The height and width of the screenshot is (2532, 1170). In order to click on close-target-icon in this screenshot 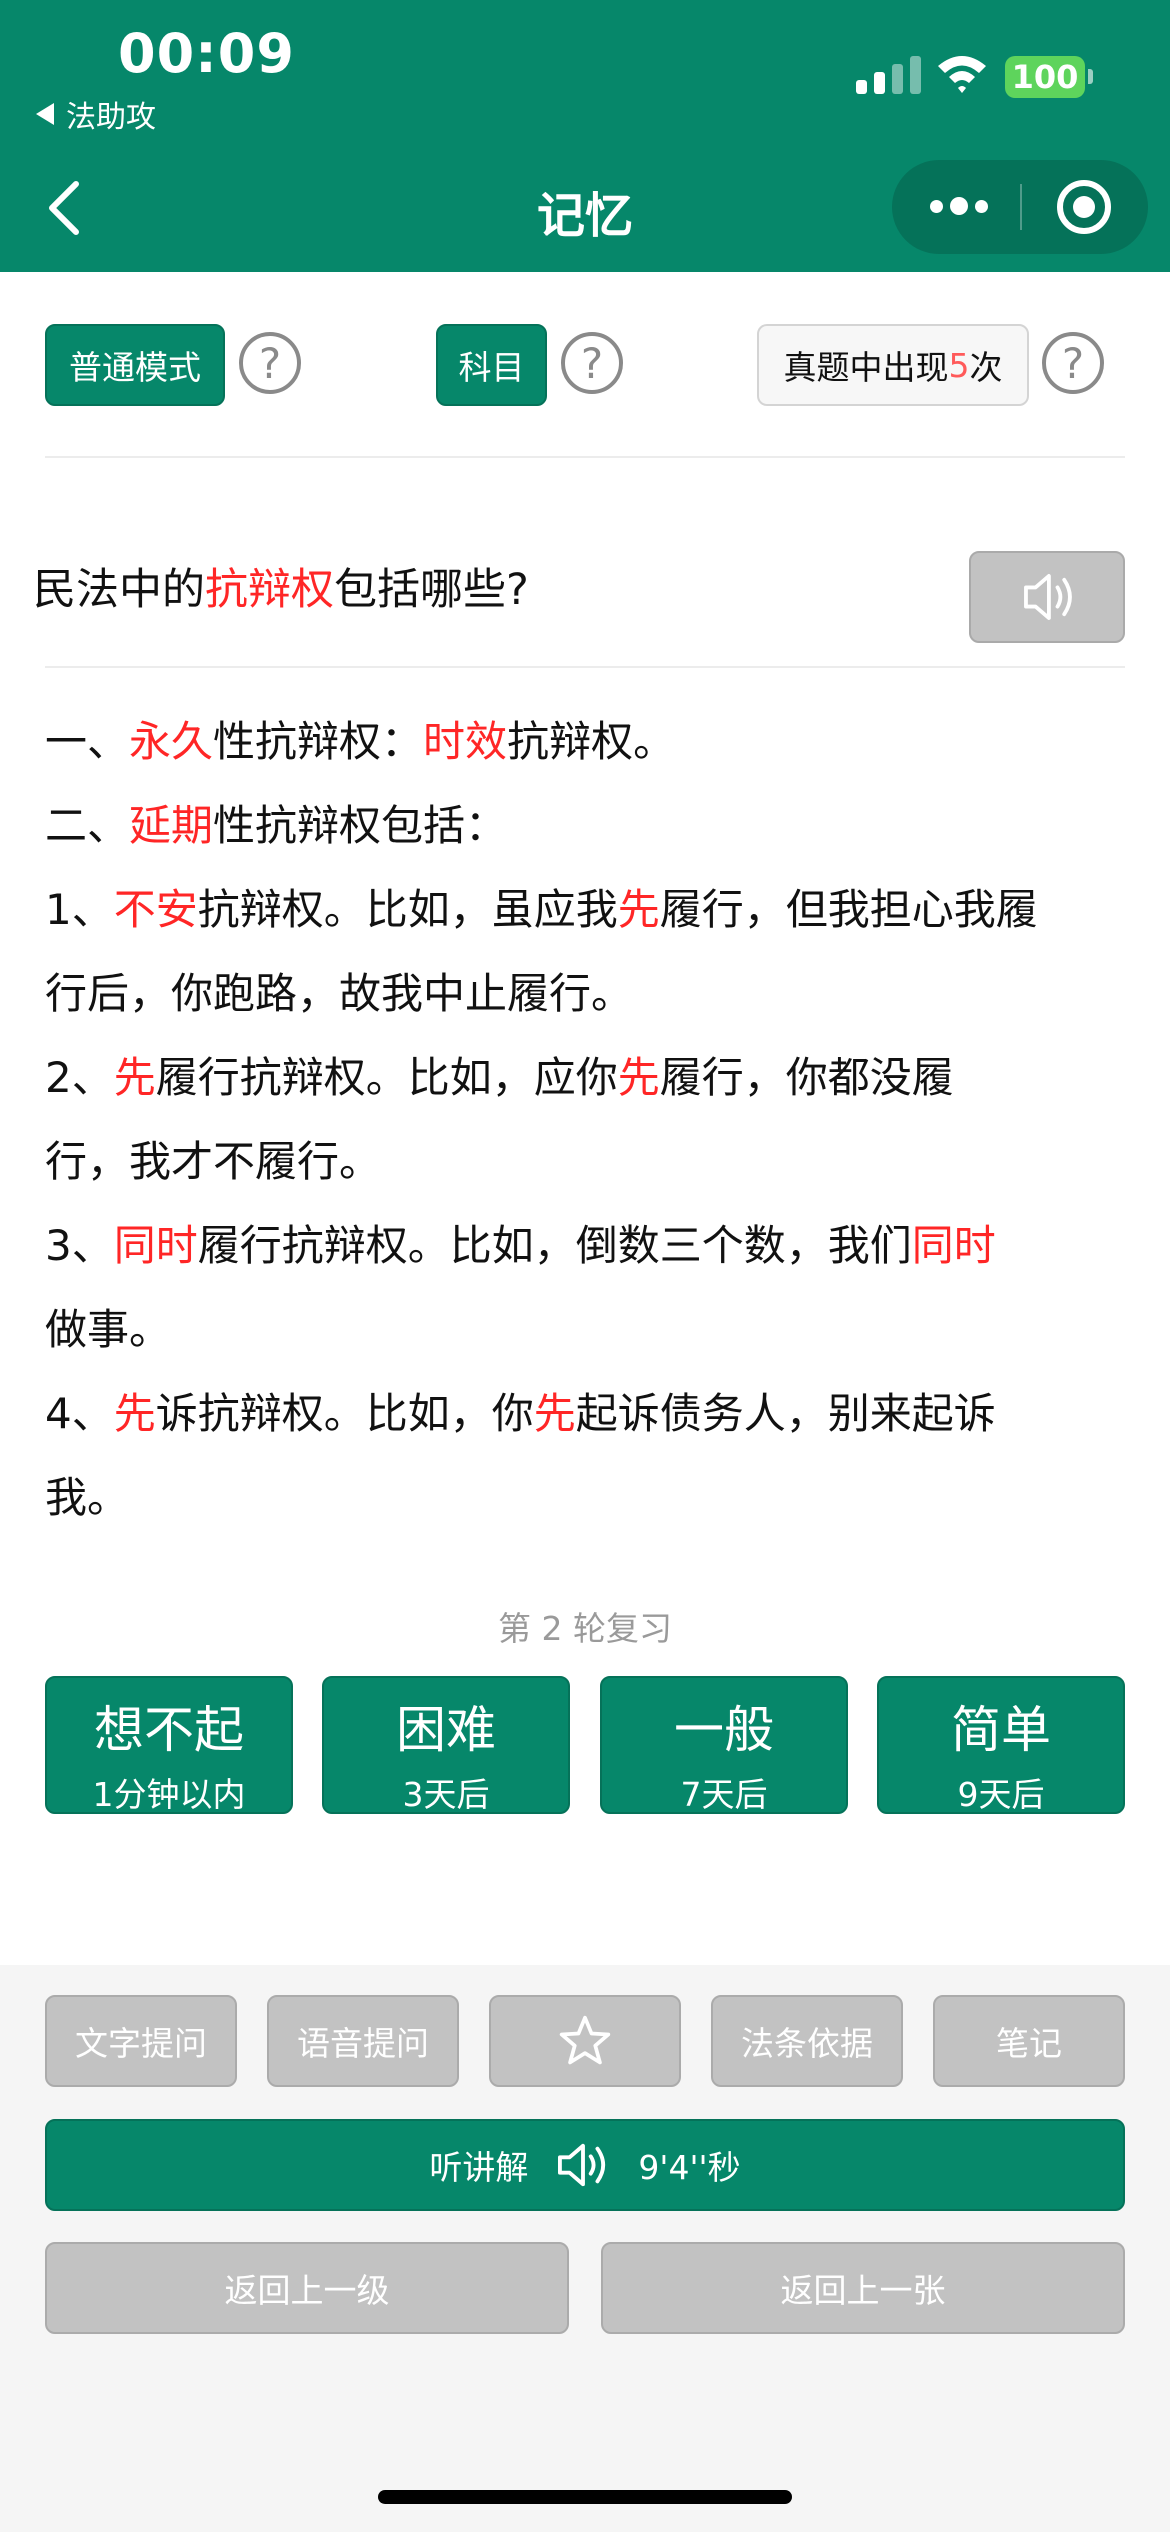, I will do `click(1084, 207)`.